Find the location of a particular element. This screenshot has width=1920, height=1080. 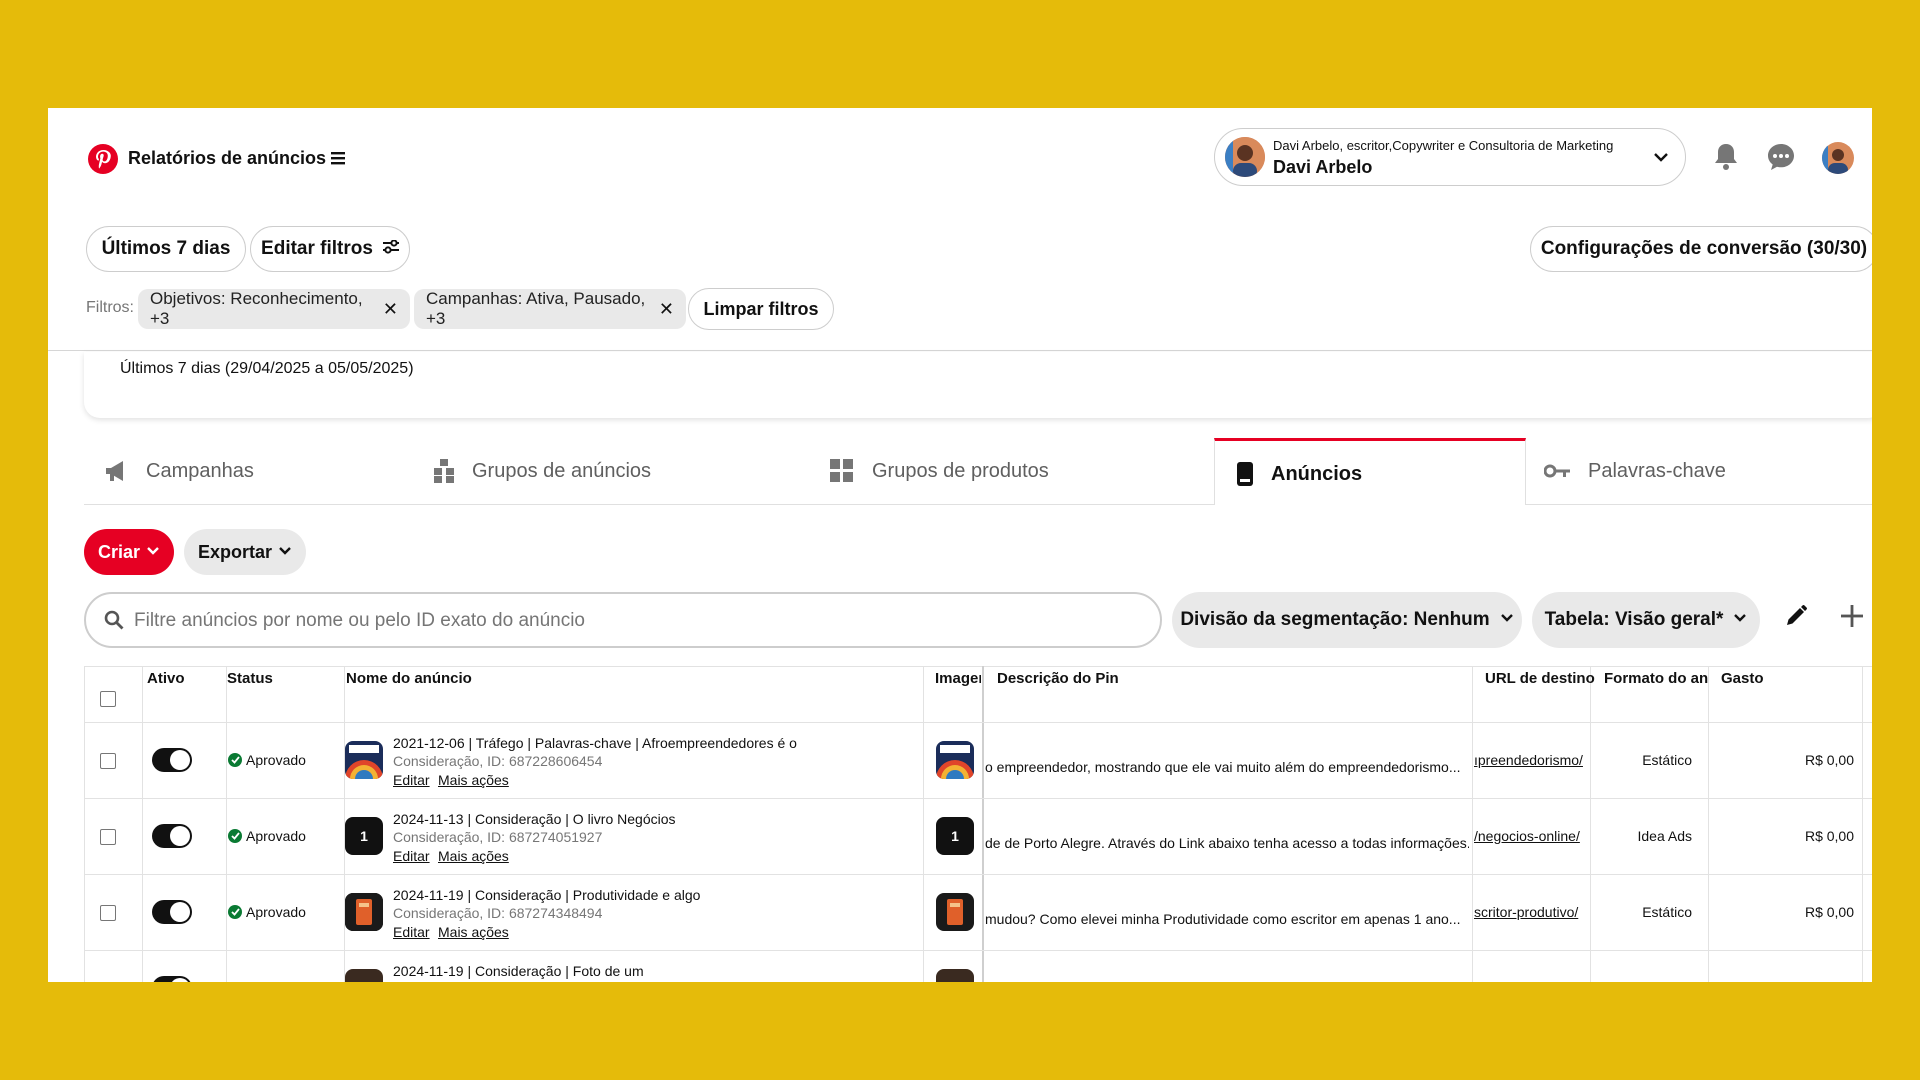

messages-icon is located at coordinates (1781, 159).